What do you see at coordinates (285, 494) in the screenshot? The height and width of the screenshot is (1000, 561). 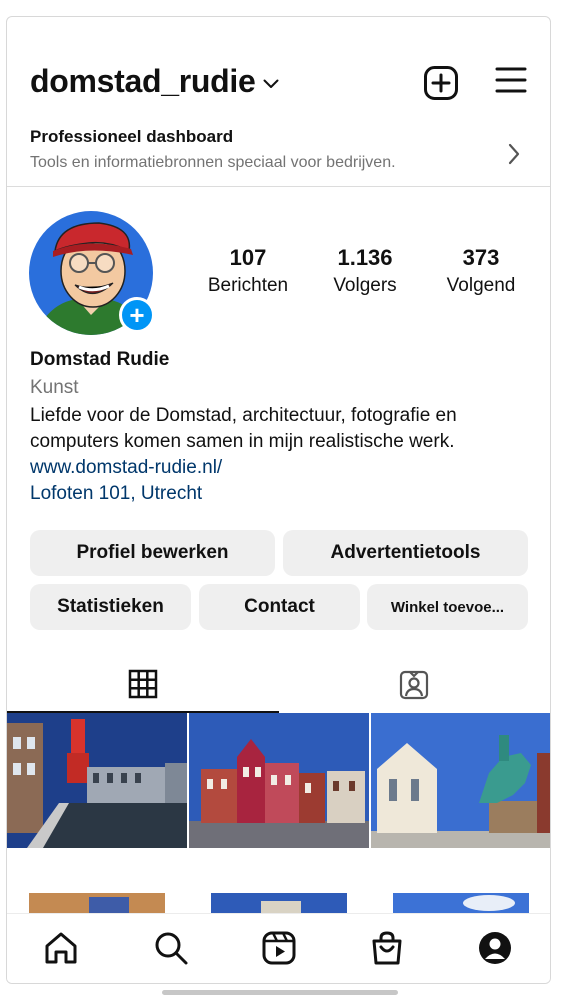 I see `address-link: Lofoten 101, Utrecht` at bounding box center [285, 494].